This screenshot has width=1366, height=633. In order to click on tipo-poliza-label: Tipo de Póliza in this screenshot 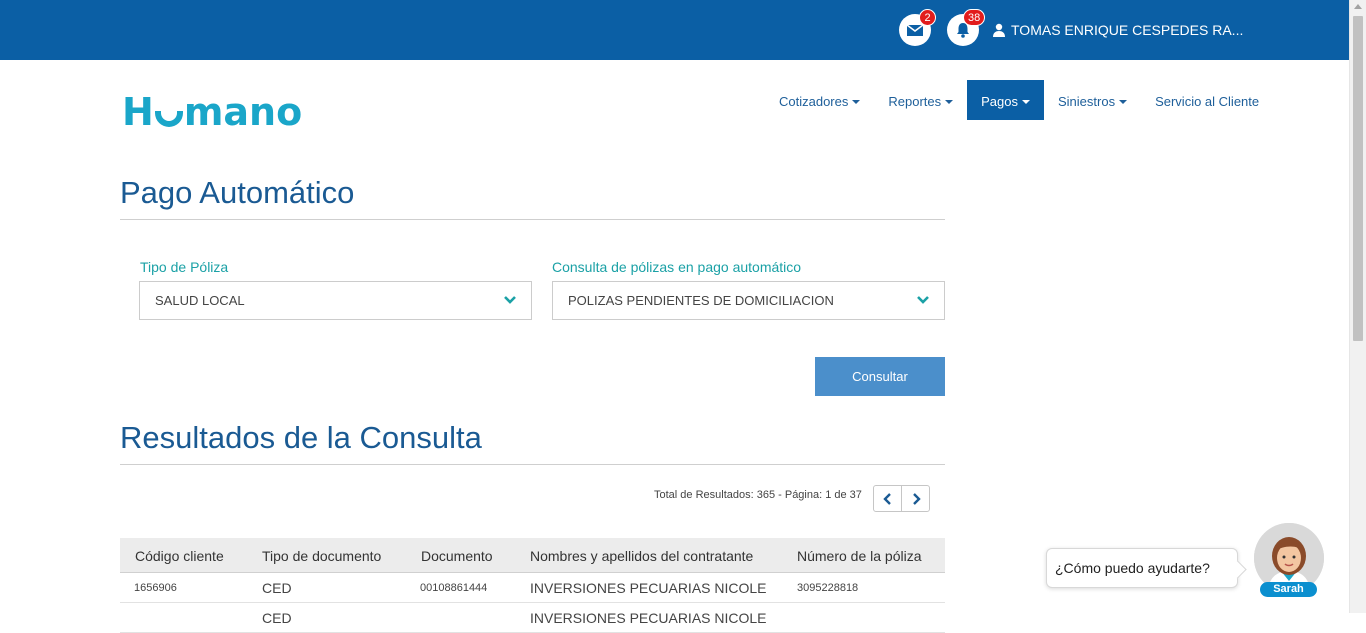, I will do `click(184, 267)`.